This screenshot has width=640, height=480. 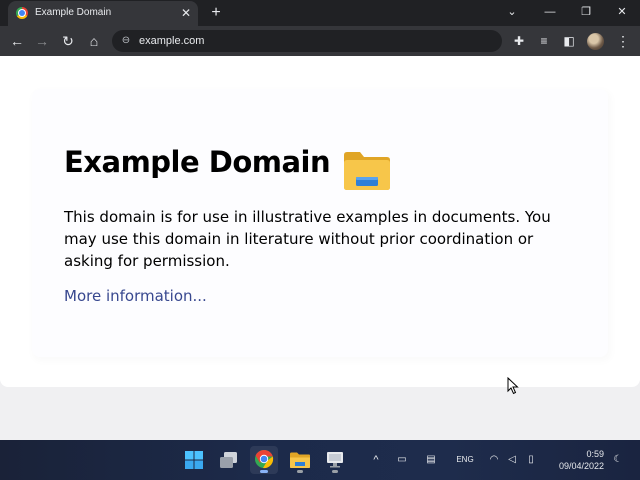 What do you see at coordinates (367, 171) in the screenshot?
I see `folder-icon` at bounding box center [367, 171].